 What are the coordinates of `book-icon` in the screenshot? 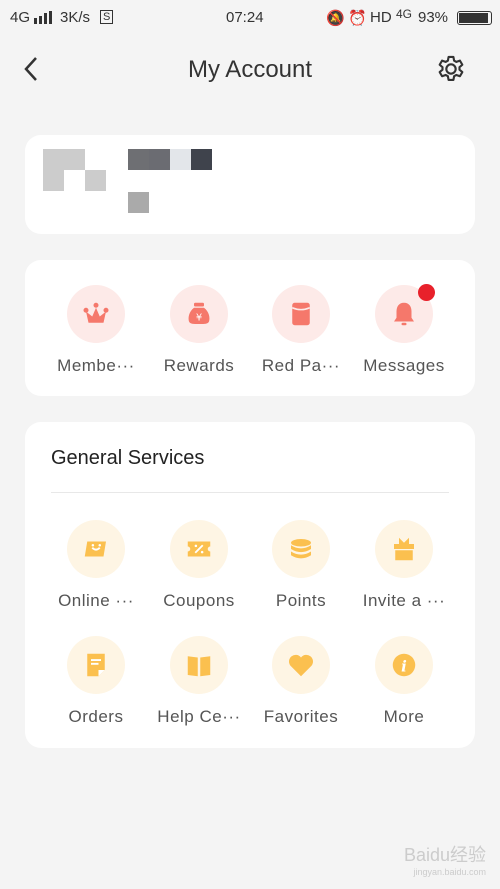 It's located at (199, 666).